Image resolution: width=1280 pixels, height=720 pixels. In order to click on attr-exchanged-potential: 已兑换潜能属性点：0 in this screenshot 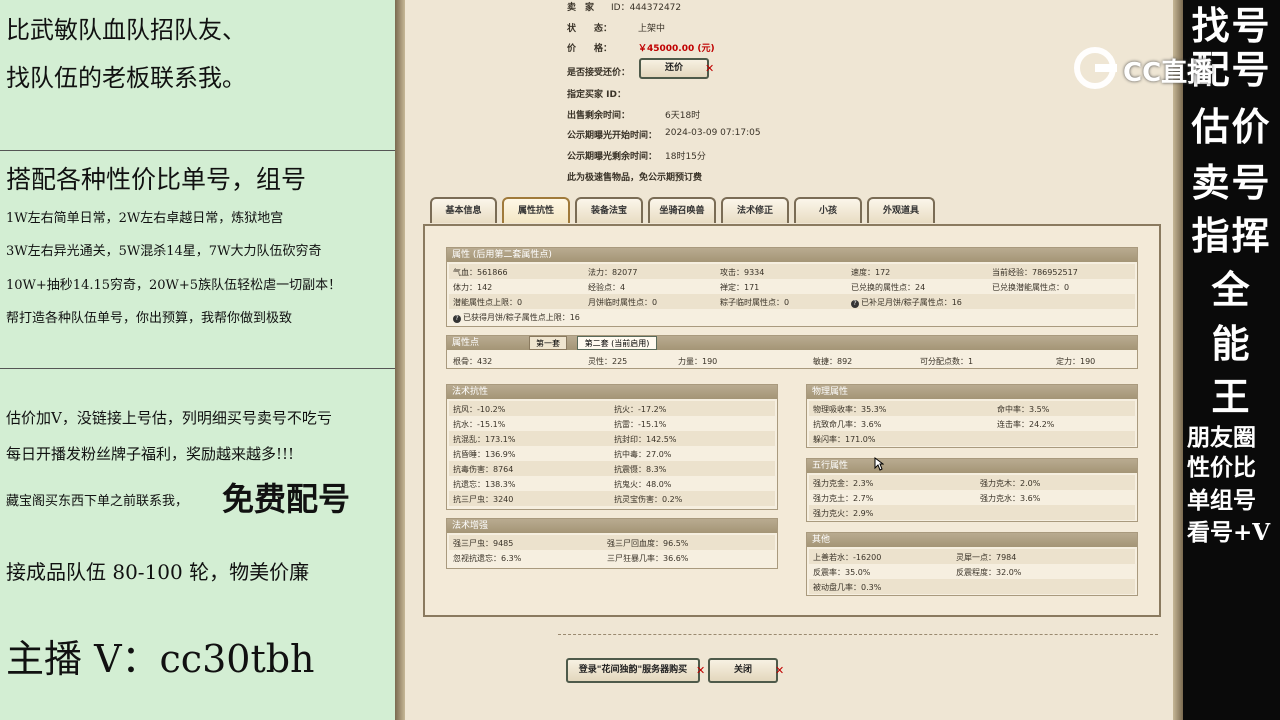, I will do `click(1031, 287)`.